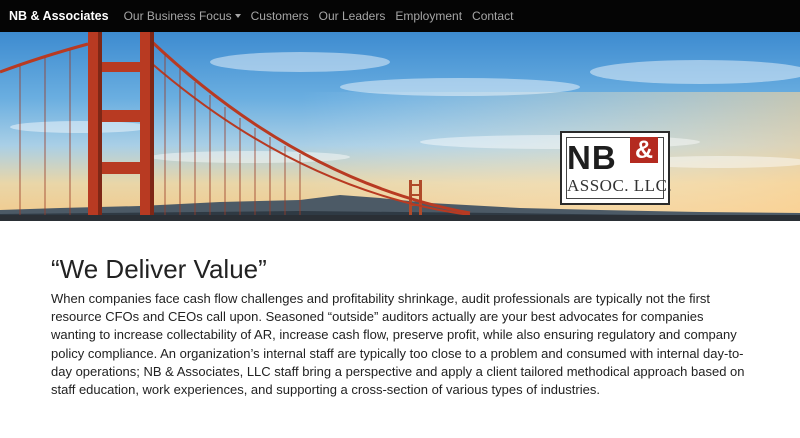 Image resolution: width=800 pixels, height=438 pixels. What do you see at coordinates (620, 185) in the screenshot?
I see `logo-subtitle: ASSOC. LLC.` at bounding box center [620, 185].